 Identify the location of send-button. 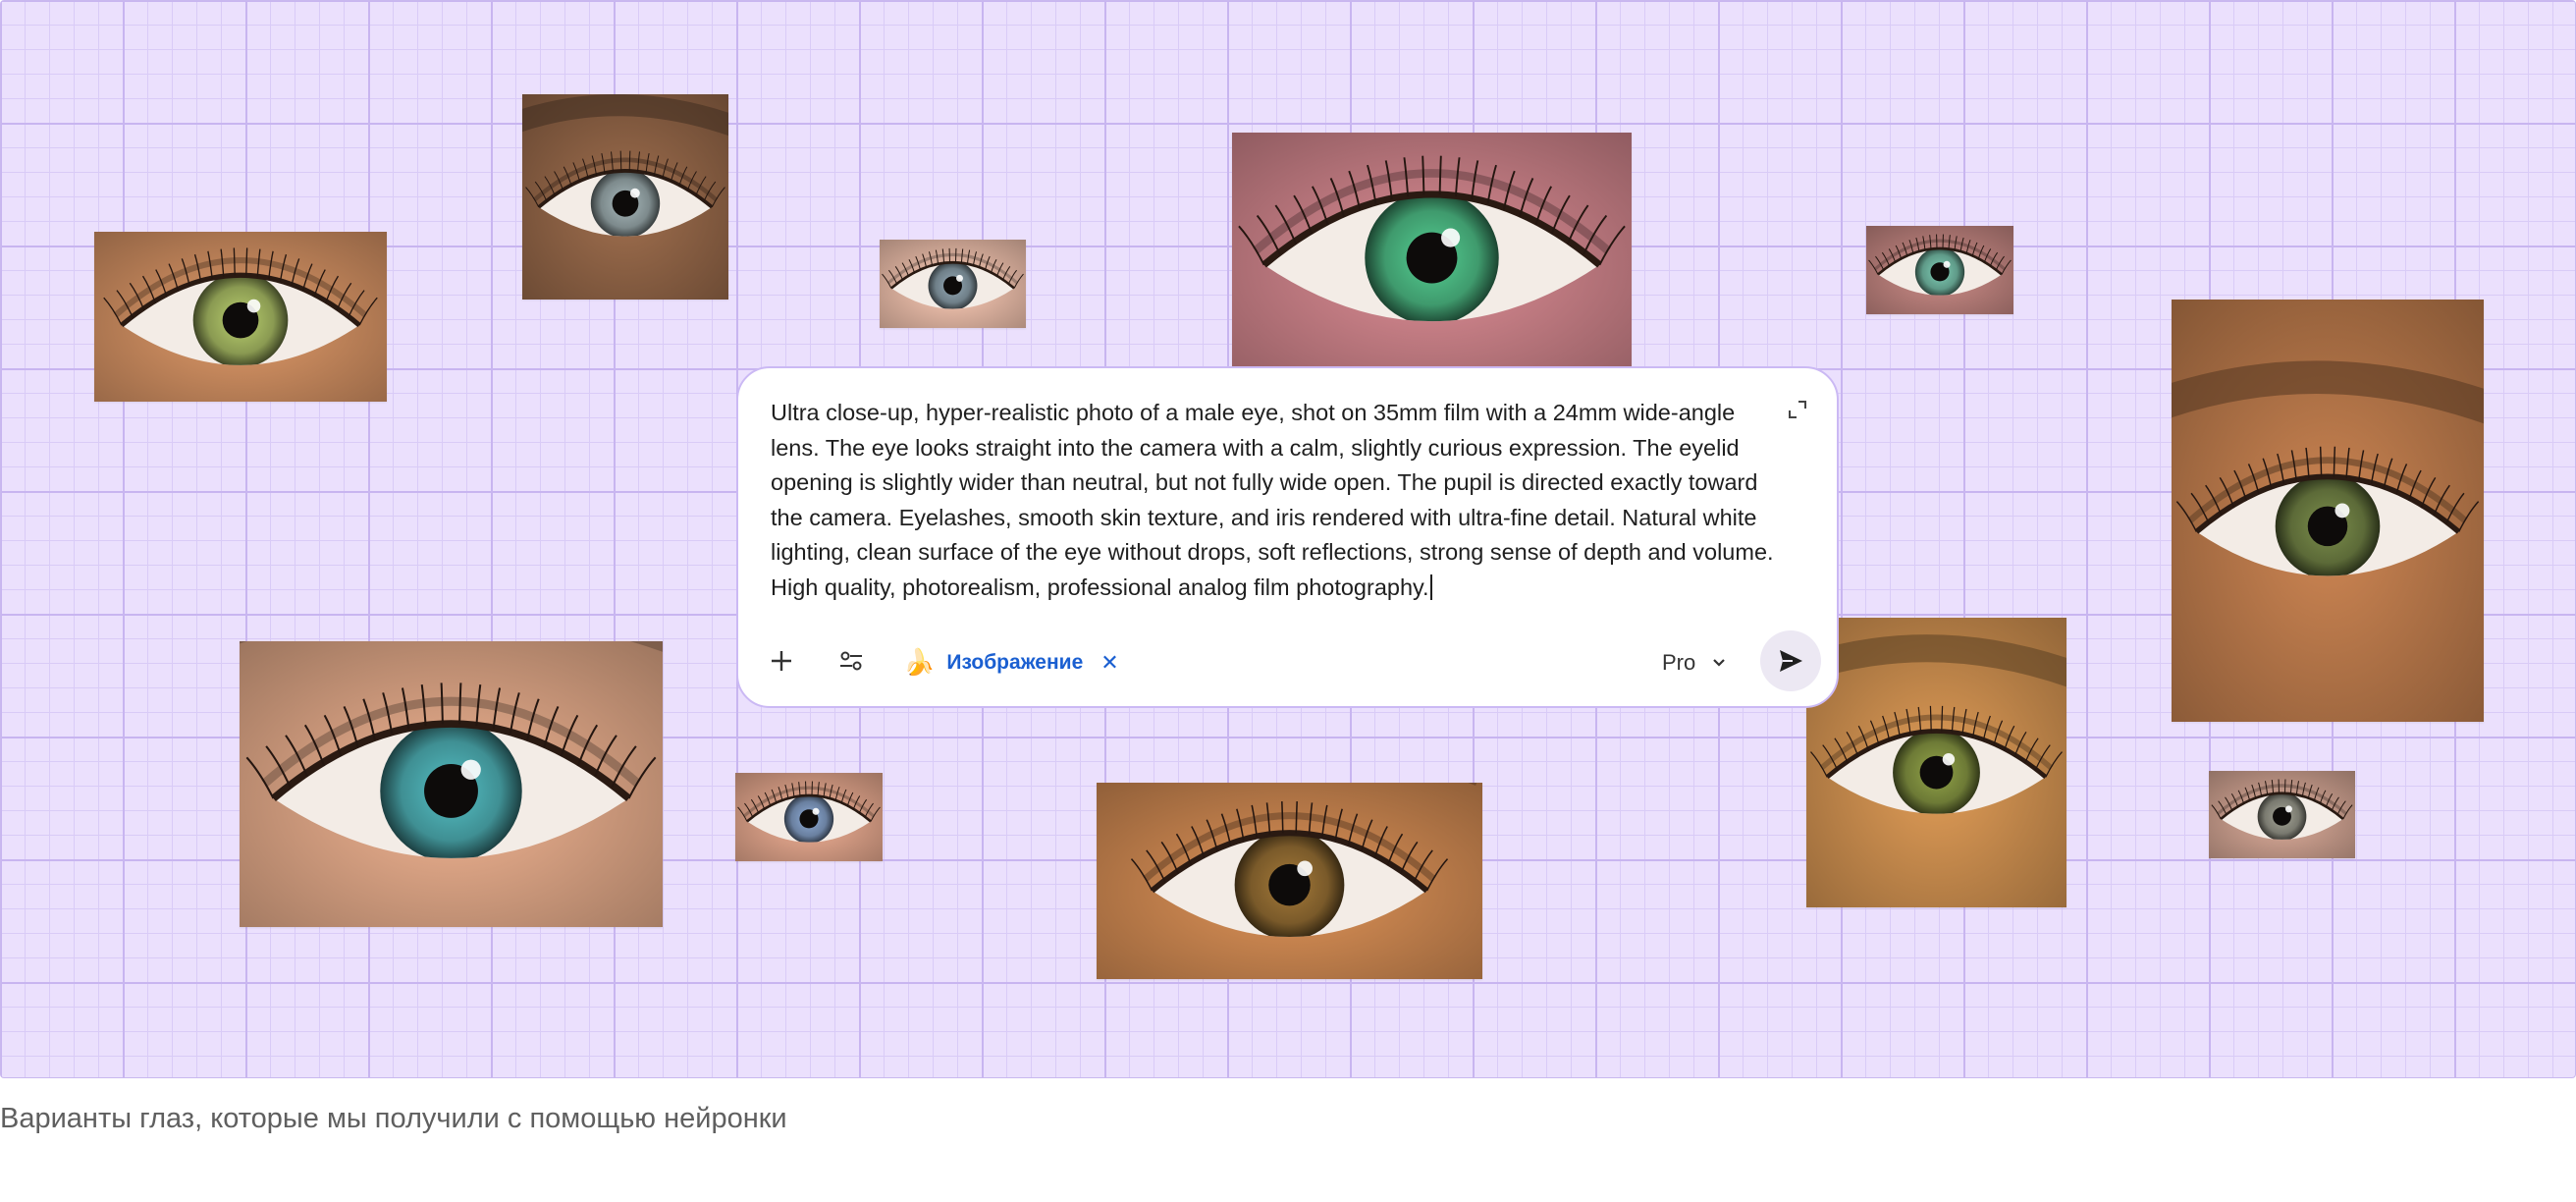
(1790, 660).